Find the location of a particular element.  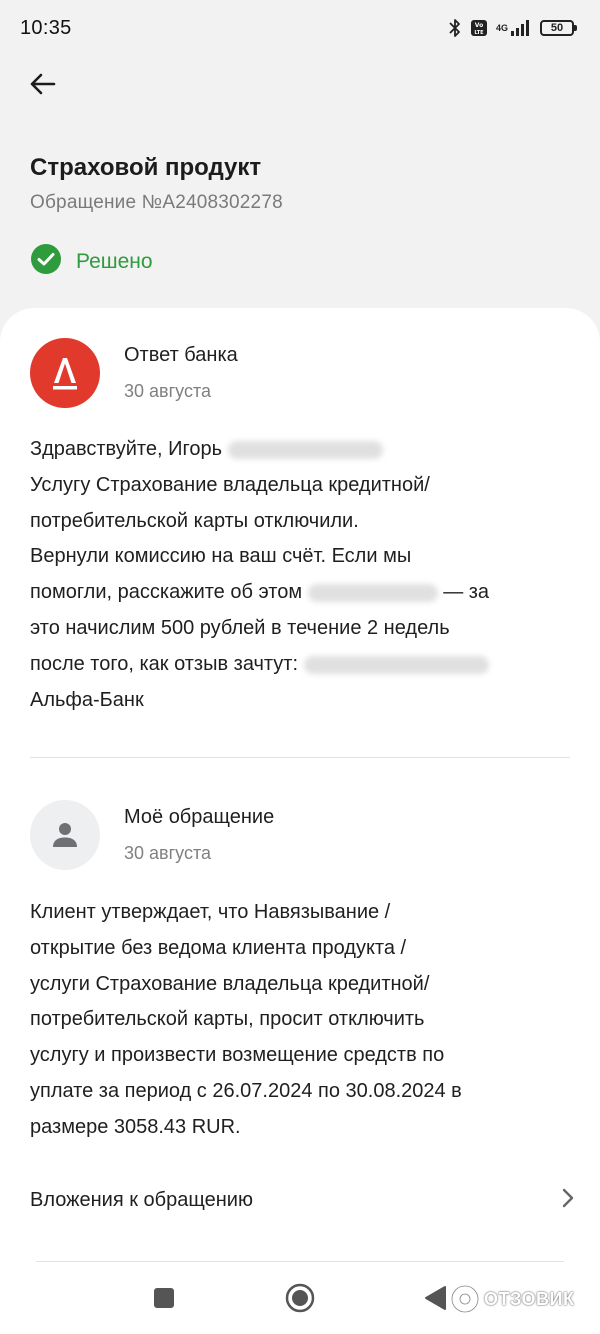

svg-text: Vo is located at coordinates (479, 25).